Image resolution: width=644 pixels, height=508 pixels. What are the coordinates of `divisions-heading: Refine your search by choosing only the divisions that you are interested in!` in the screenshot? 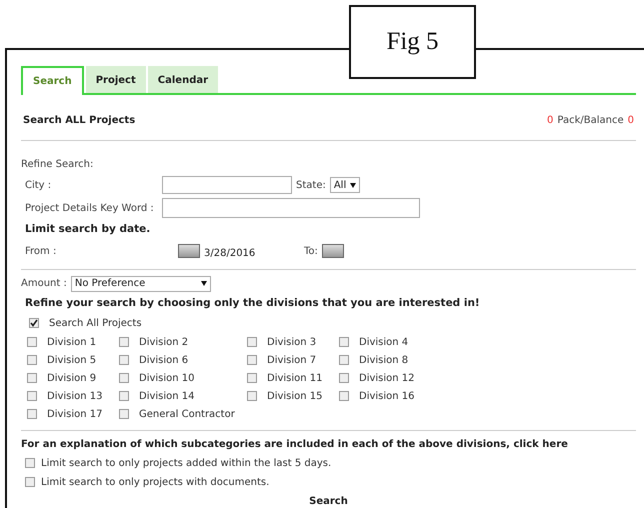 It's located at (252, 303).